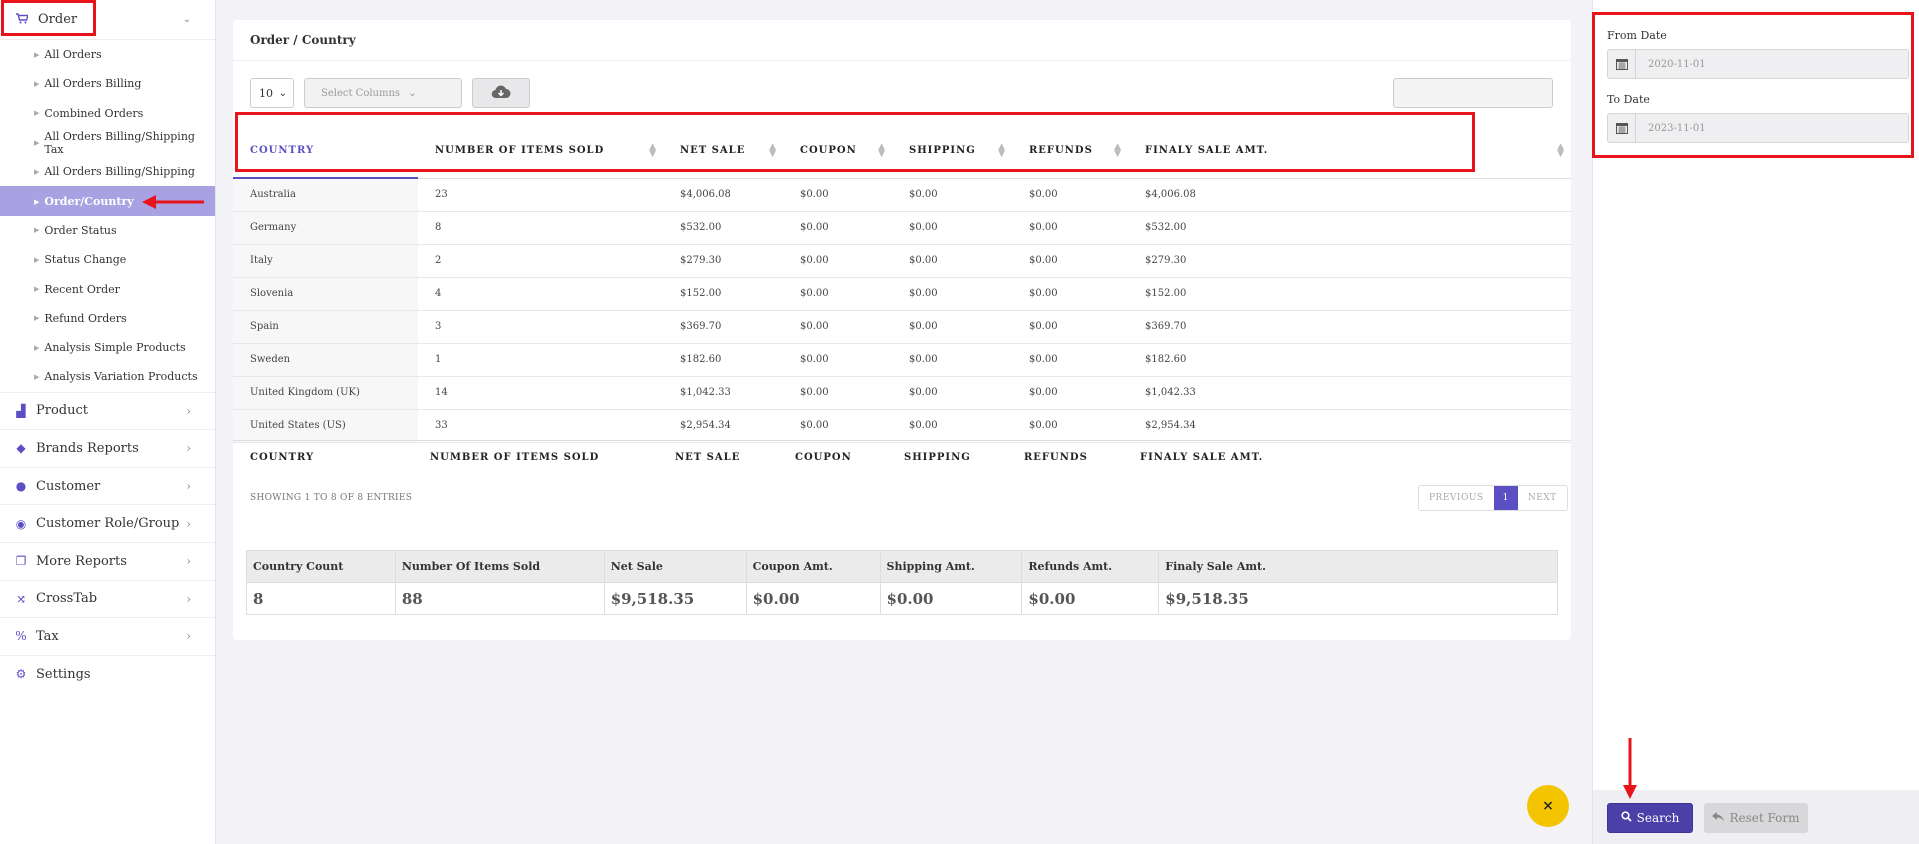 The image size is (1919, 844). I want to click on user-circle-icon: ◉, so click(21, 523).